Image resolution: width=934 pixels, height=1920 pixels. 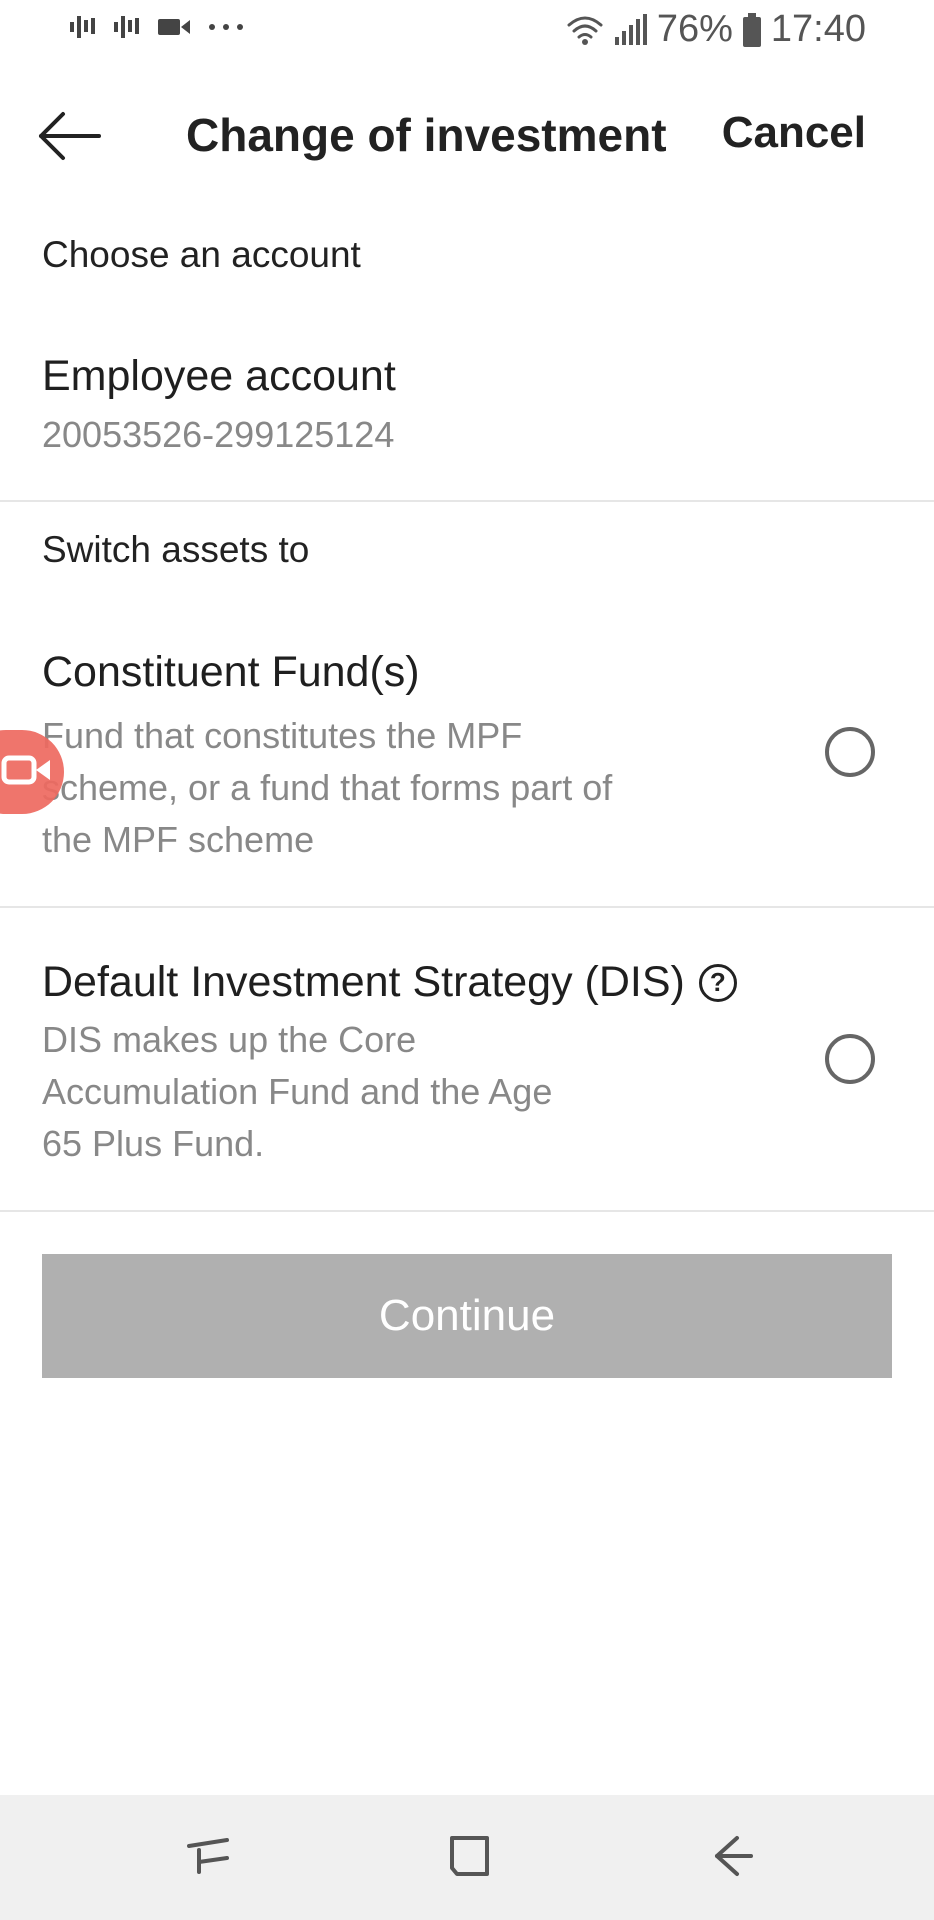 What do you see at coordinates (794, 133) in the screenshot?
I see `cancel-button: Cancel` at bounding box center [794, 133].